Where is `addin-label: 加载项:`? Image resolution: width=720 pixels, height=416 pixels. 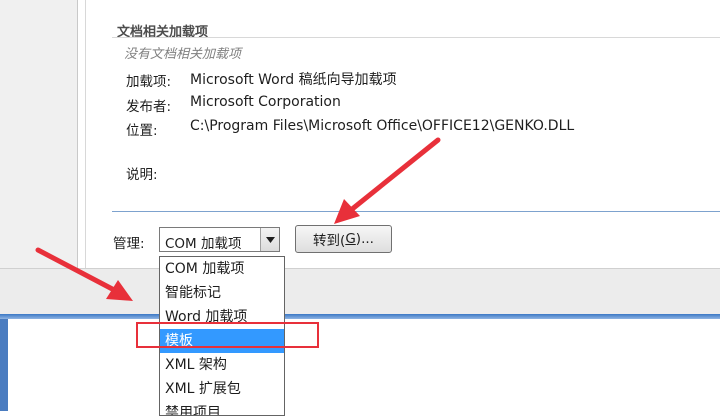 addin-label: 加载项: is located at coordinates (149, 82).